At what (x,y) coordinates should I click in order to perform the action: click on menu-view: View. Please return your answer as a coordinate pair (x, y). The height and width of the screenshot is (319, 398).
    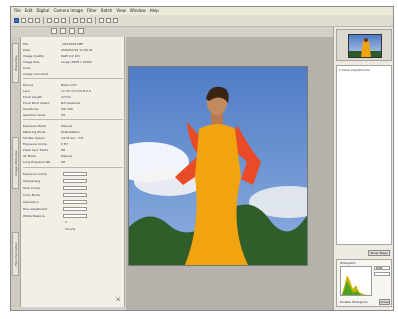
    Looking at the image, I should click on (121, 11).